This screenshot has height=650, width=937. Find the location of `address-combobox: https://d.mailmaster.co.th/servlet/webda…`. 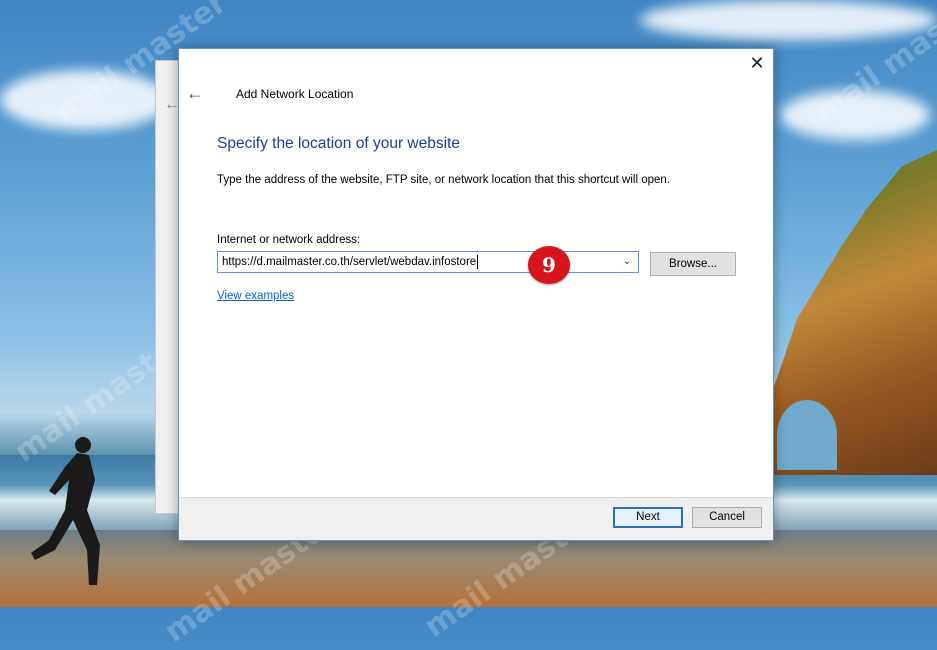

address-combobox: https://d.mailmaster.co.th/servlet/webda… is located at coordinates (428, 262).